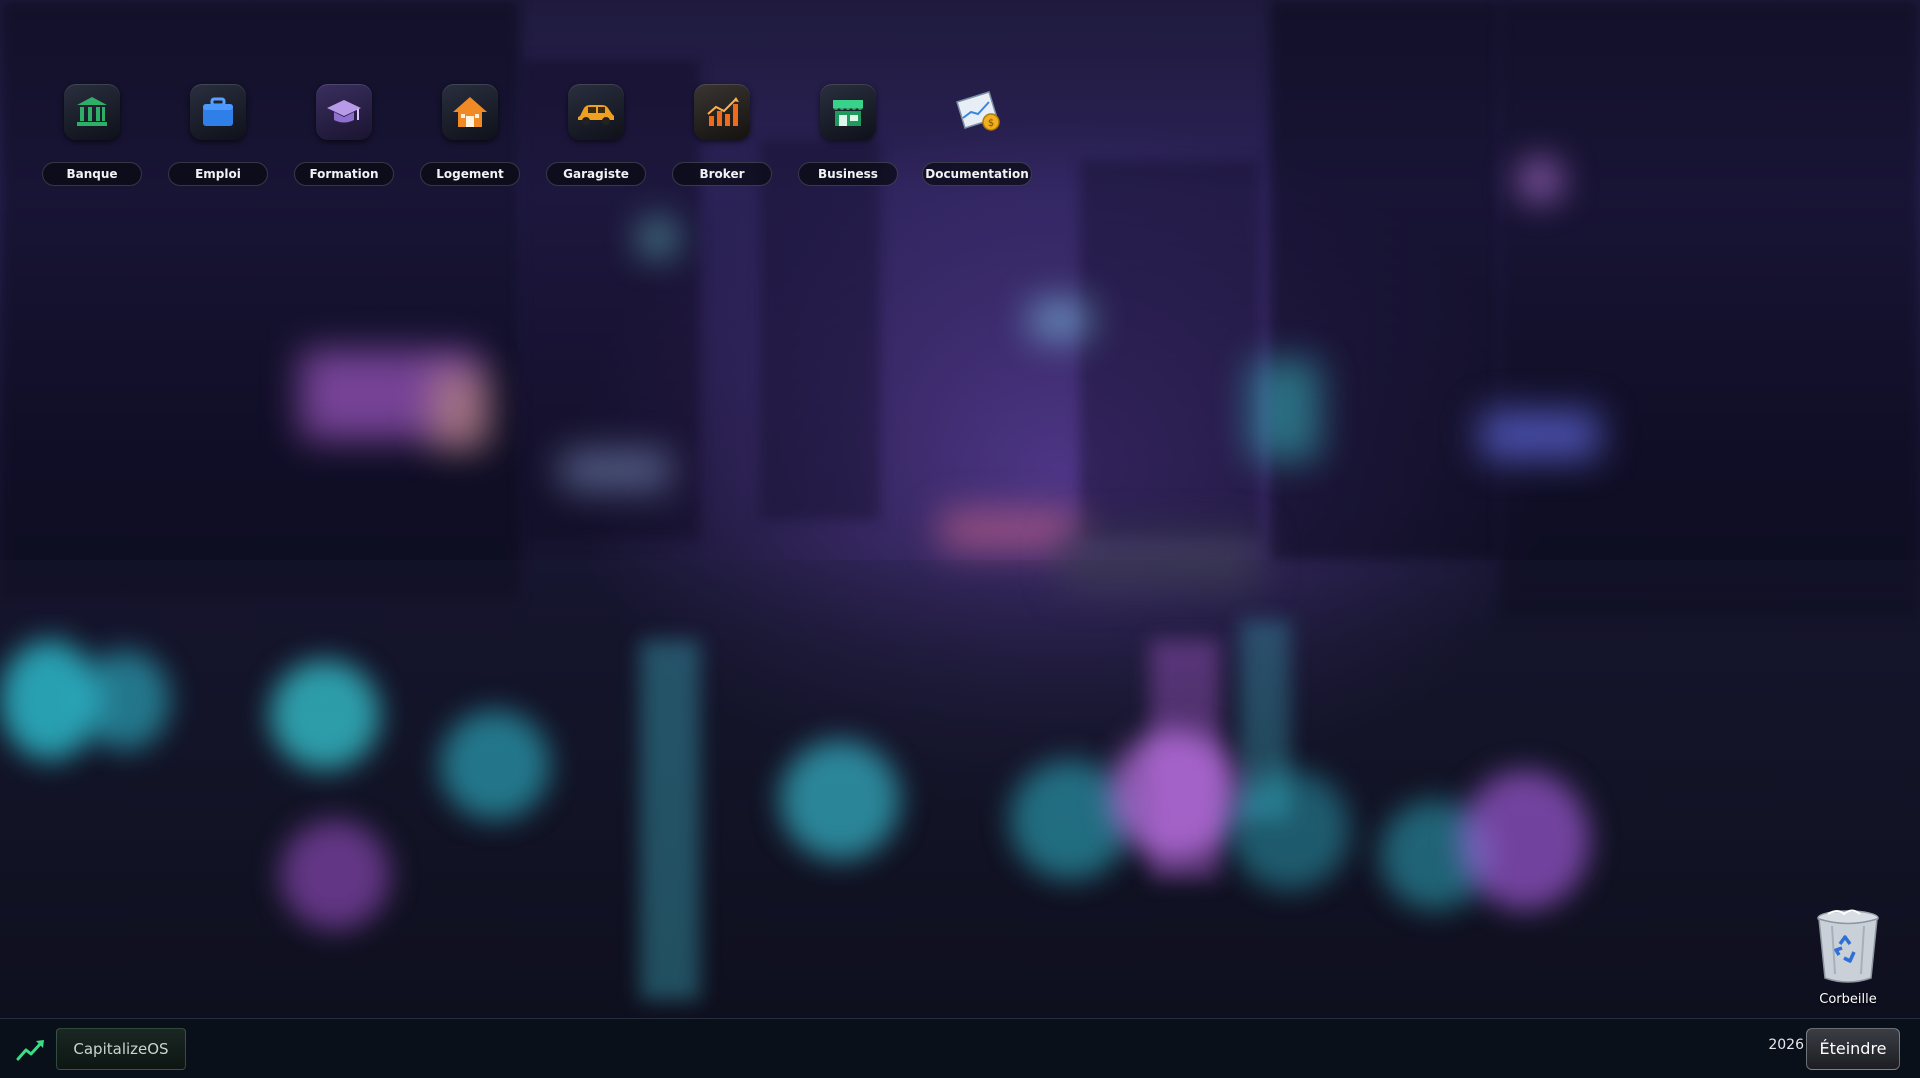 The width and height of the screenshot is (1920, 1078). I want to click on desktop-icon-label: Logement, so click(470, 174).